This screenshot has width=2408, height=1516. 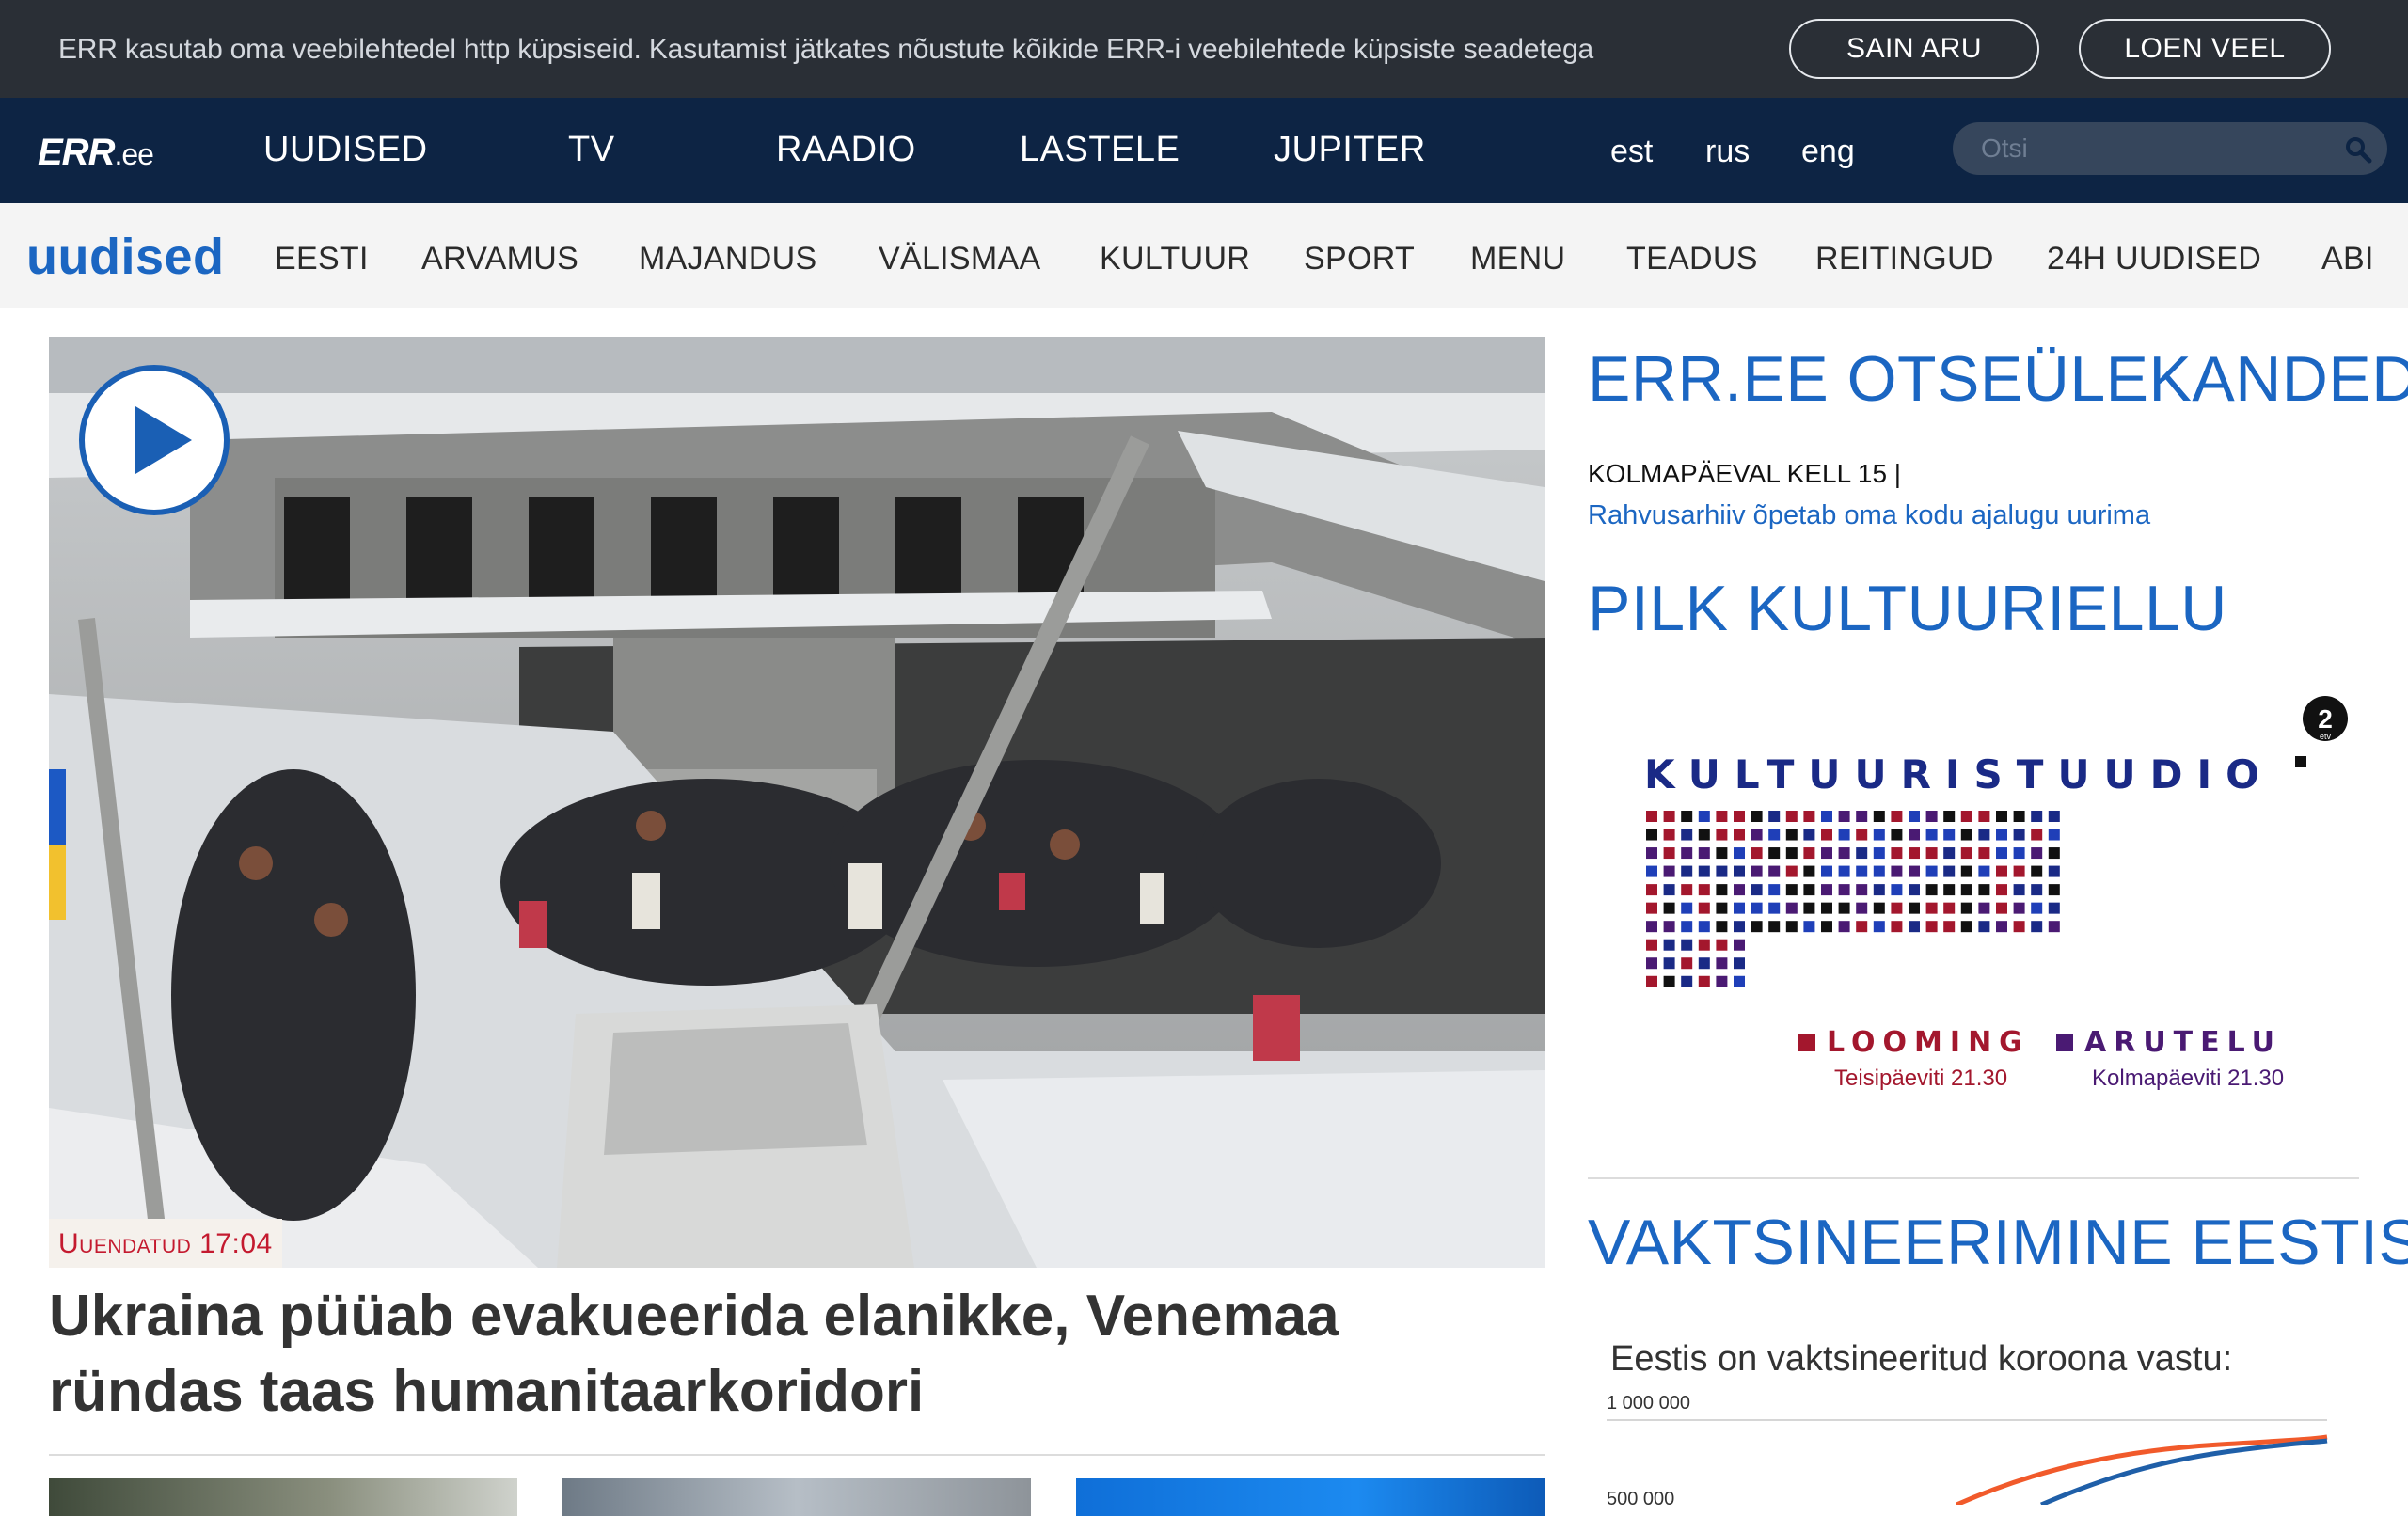 I want to click on culture-heading: PILK KULTUURIELLU, so click(x=1908, y=608).